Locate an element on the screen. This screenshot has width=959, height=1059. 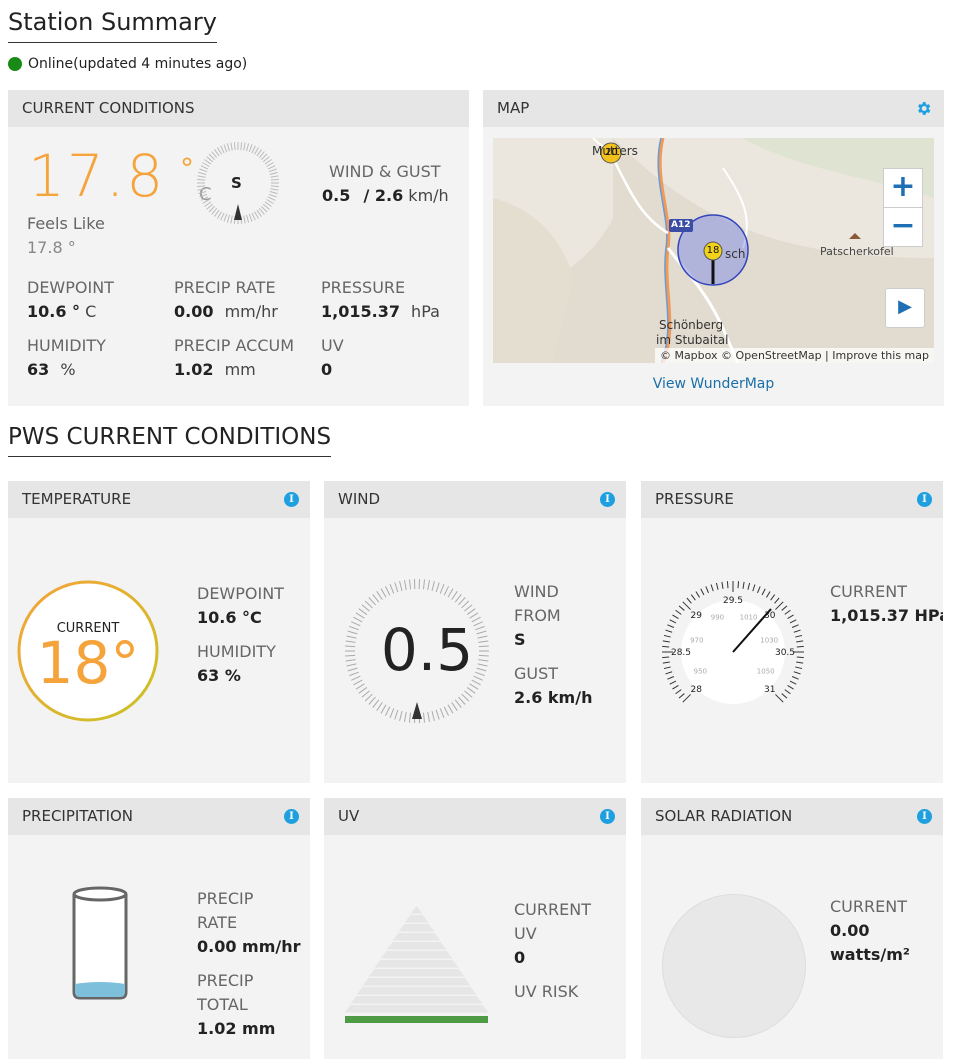
page-title: Station Summary is located at coordinates (112, 25).